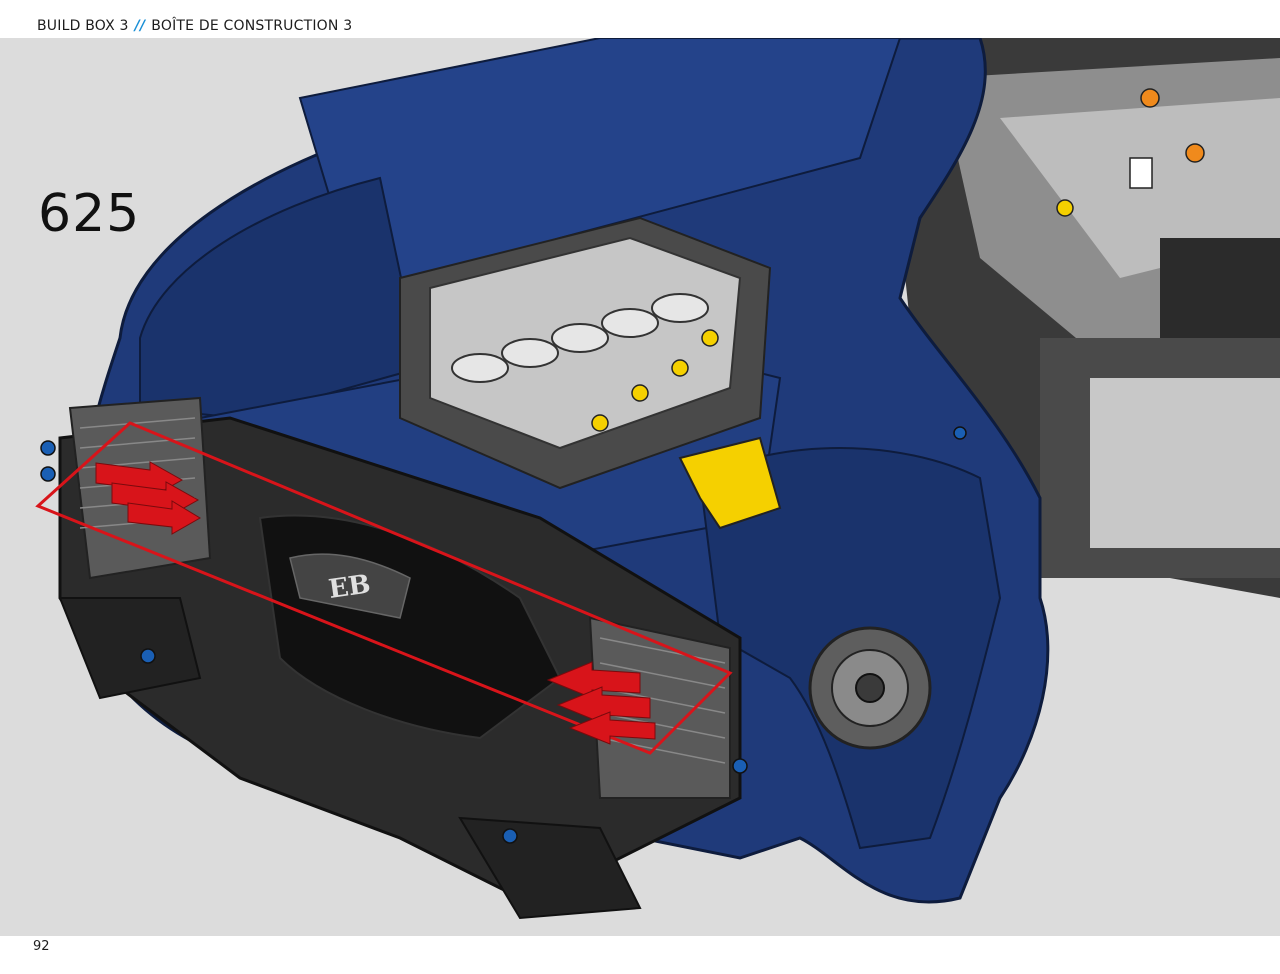 This screenshot has width=1280, height=974. What do you see at coordinates (89, 214) in the screenshot?
I see `step-number: 625` at bounding box center [89, 214].